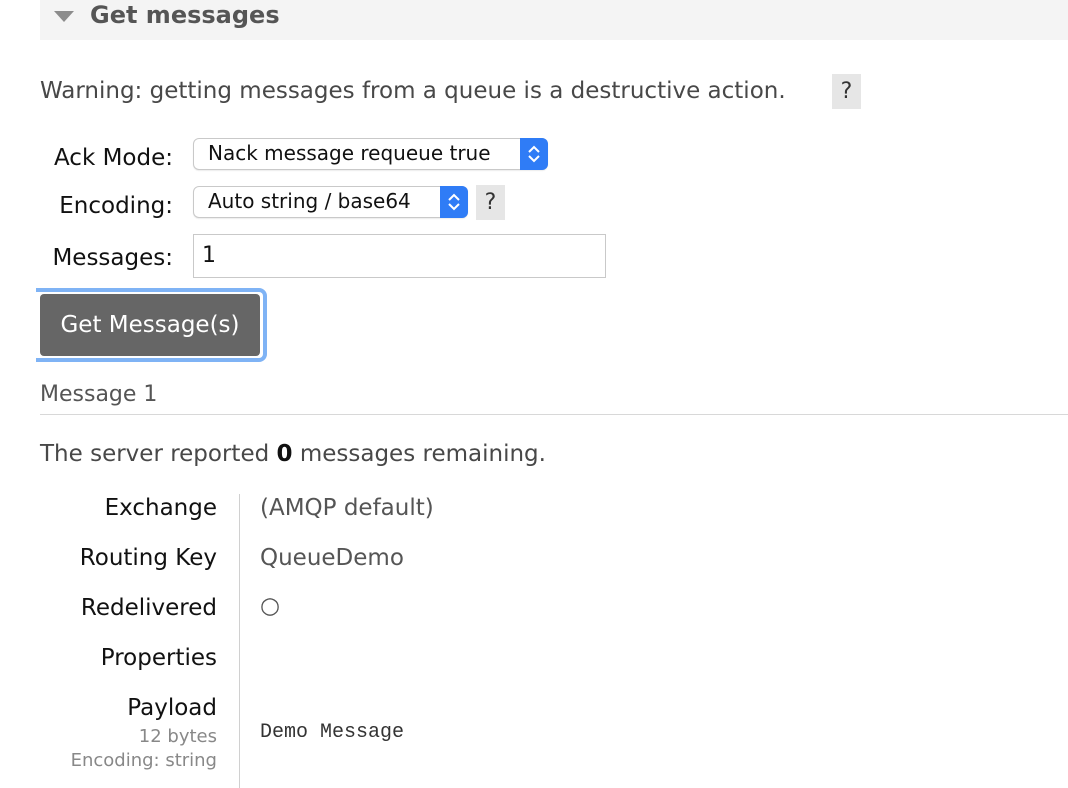 Image resolution: width=1068 pixels, height=788 pixels. What do you see at coordinates (554, 20) in the screenshot?
I see `get-messages-section-header: Get messages` at bounding box center [554, 20].